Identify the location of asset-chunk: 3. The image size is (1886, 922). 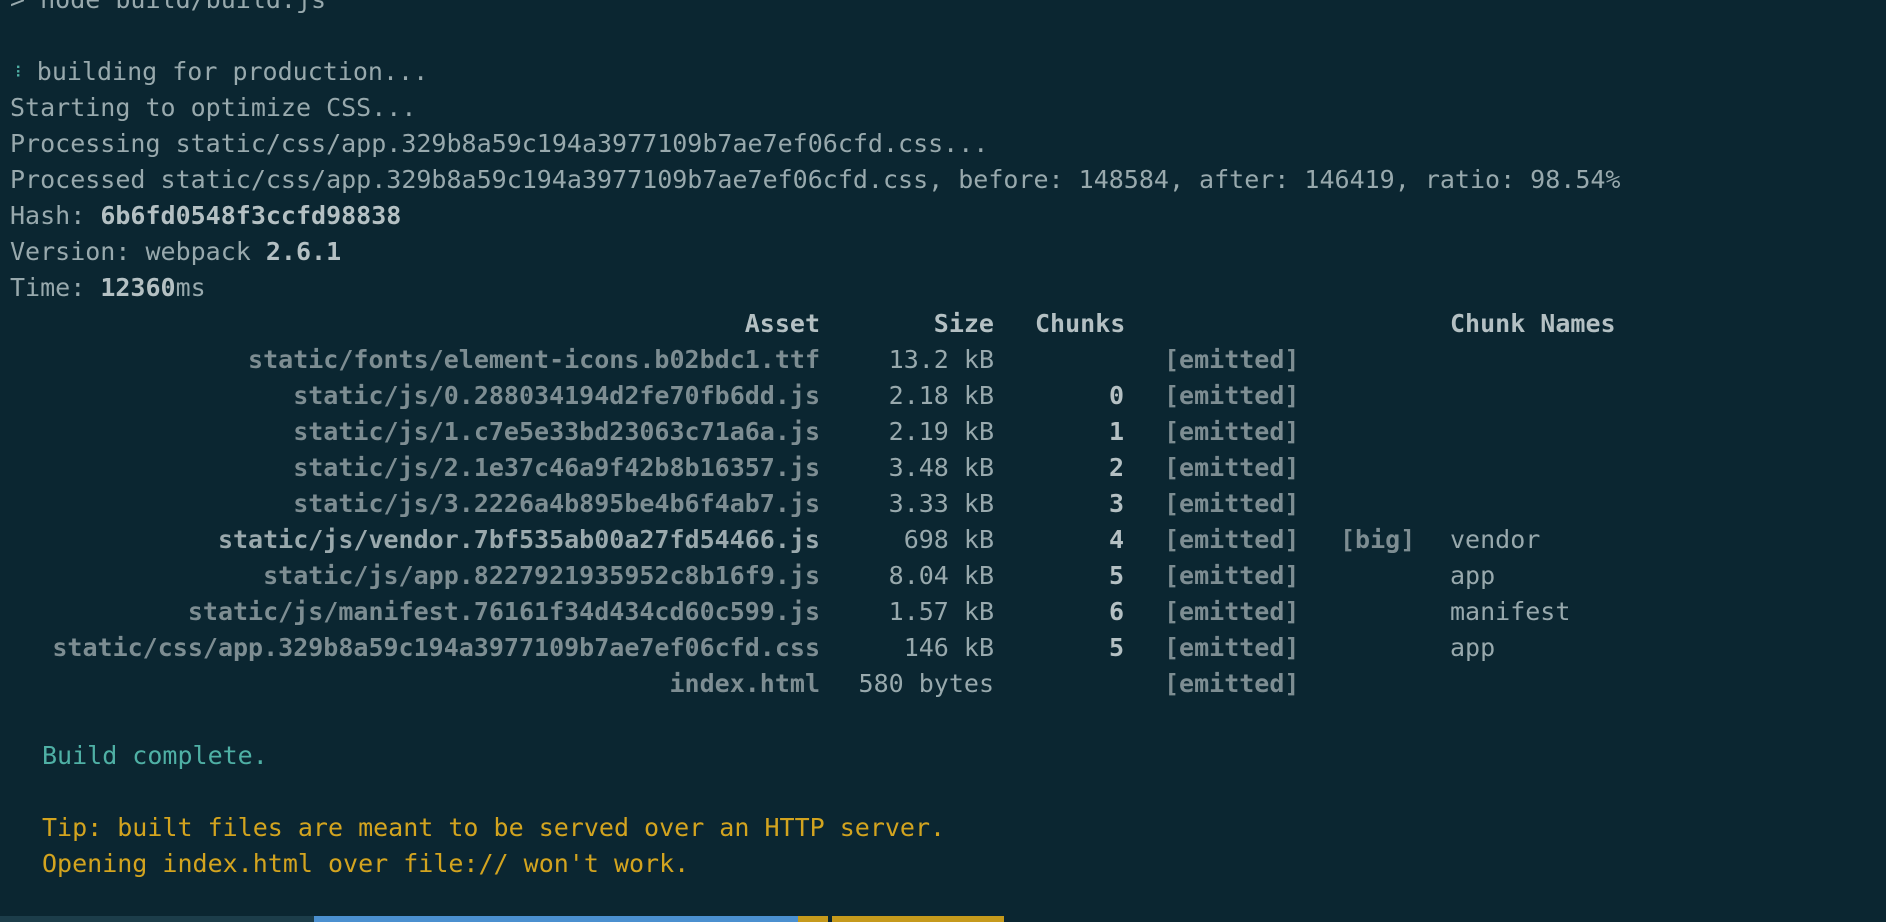
(1116, 503).